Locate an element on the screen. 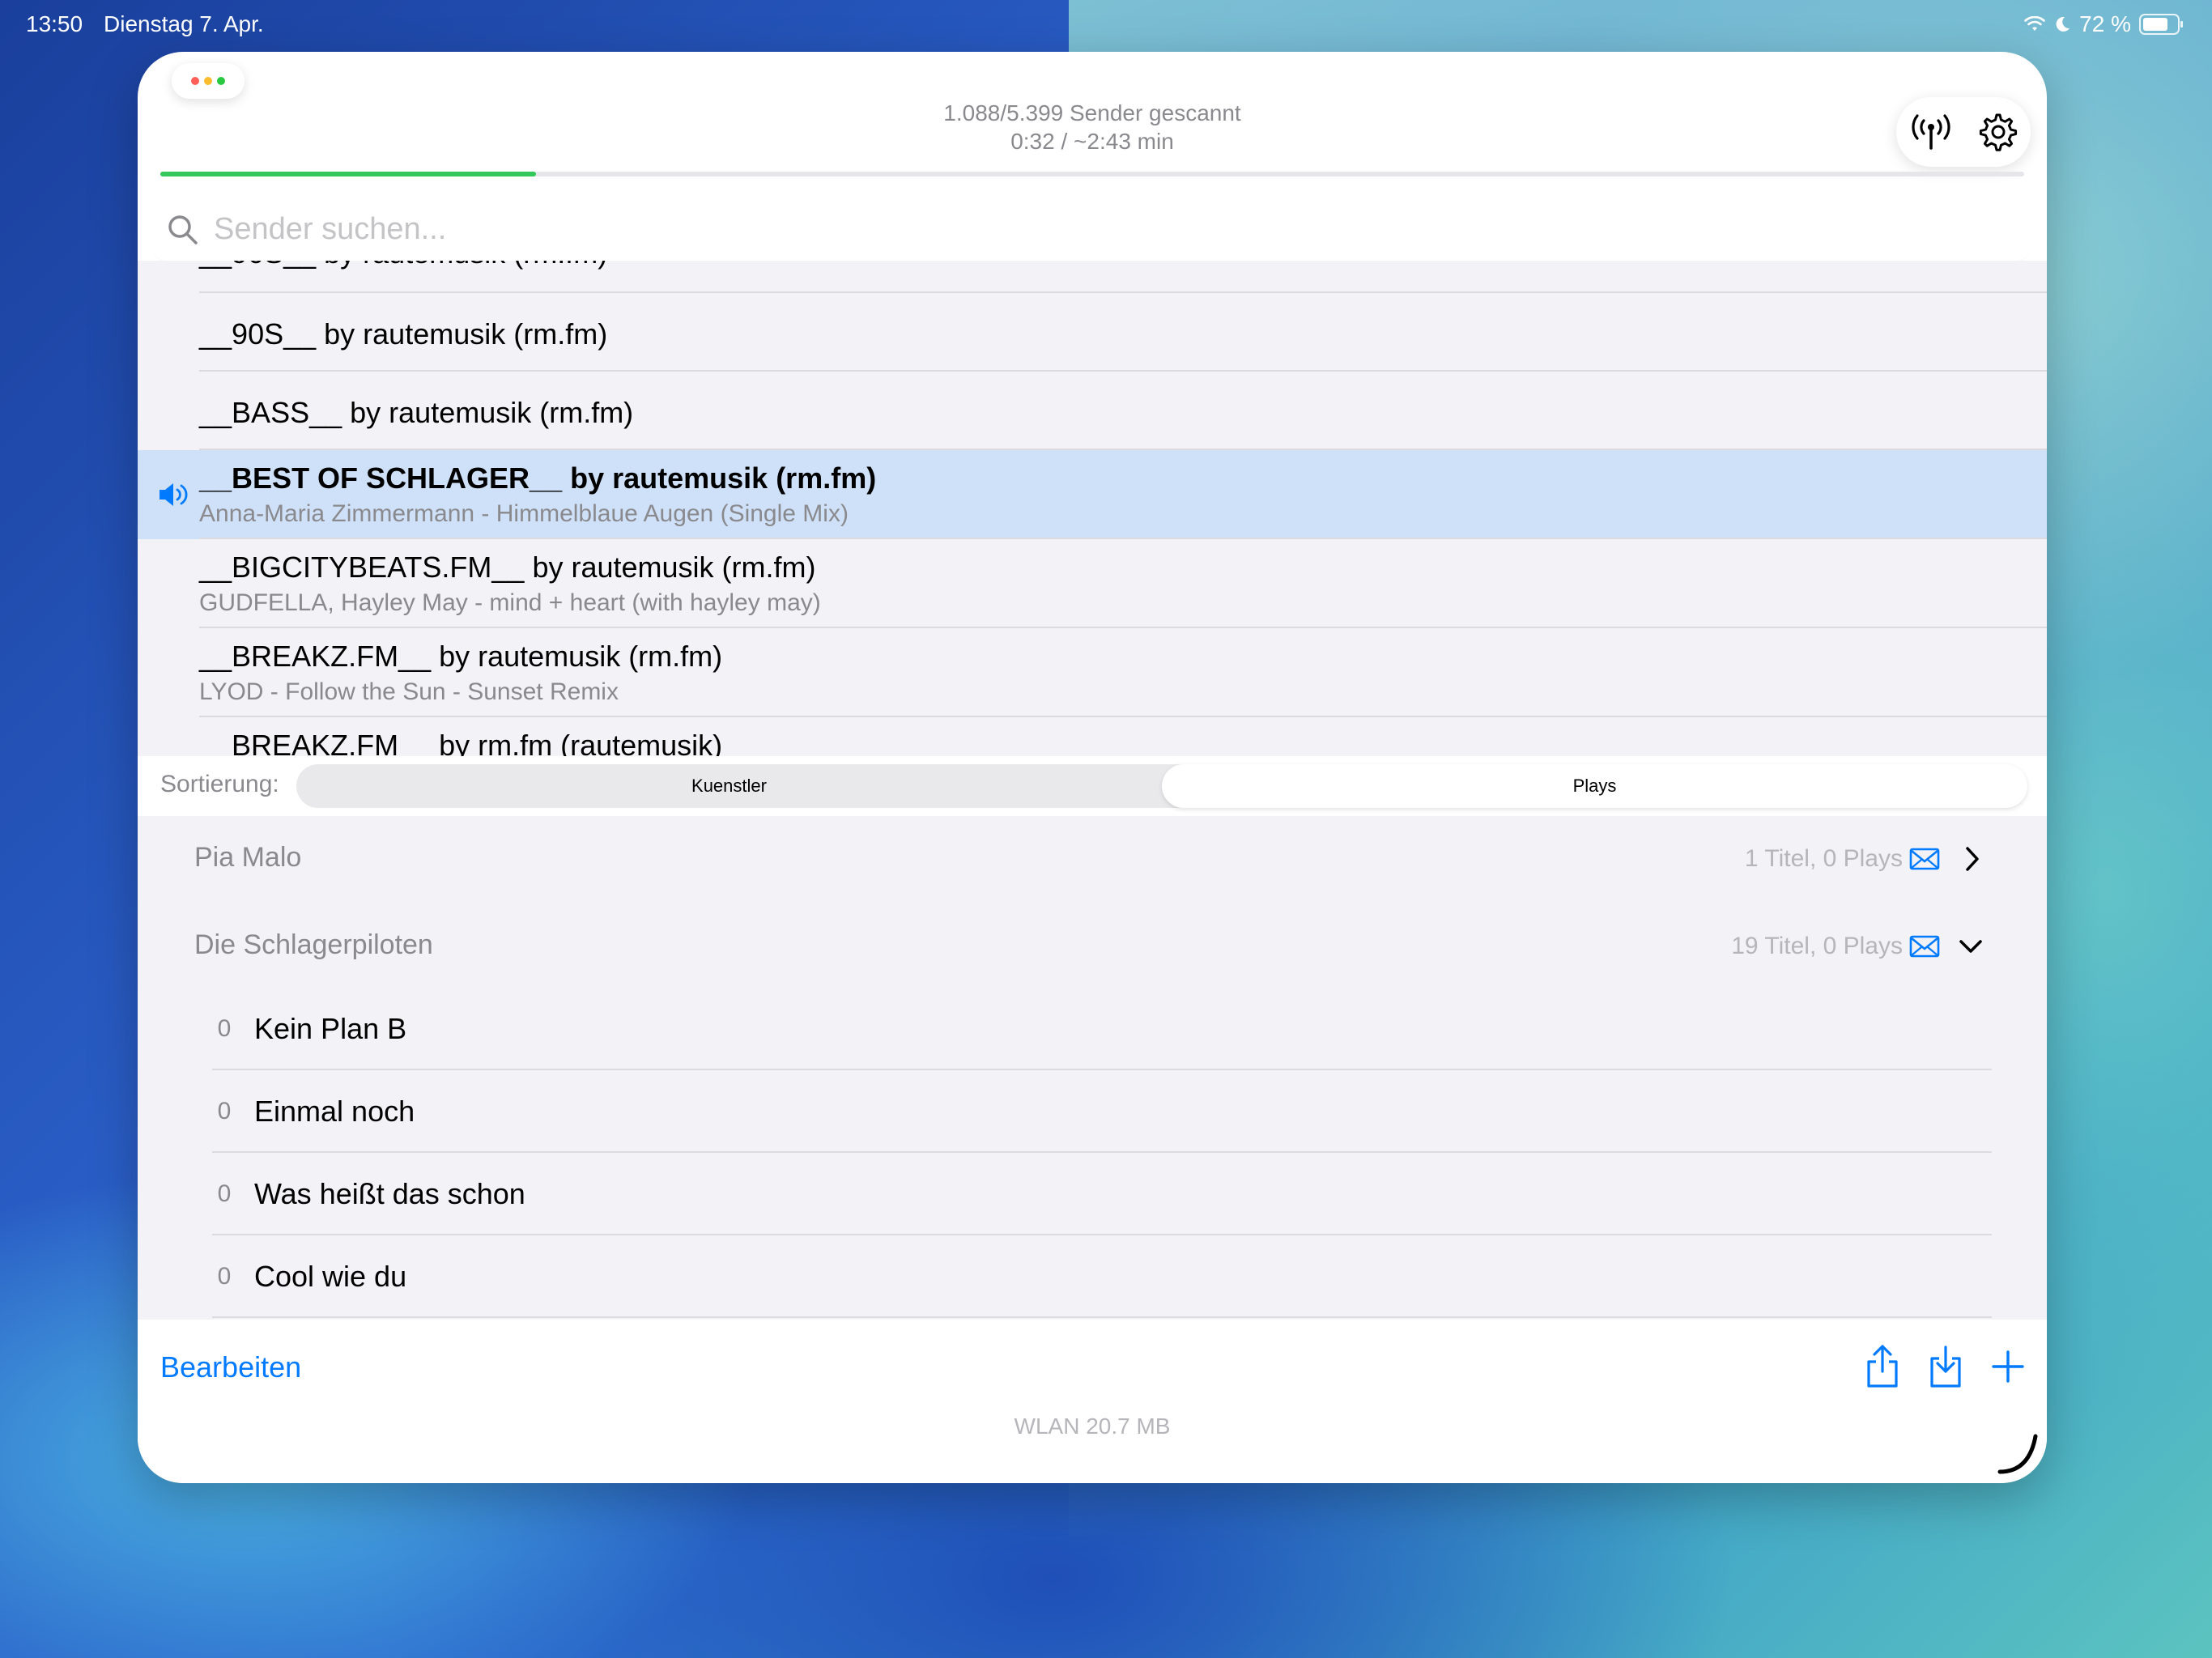  zoom-dot is located at coordinates (221, 81).